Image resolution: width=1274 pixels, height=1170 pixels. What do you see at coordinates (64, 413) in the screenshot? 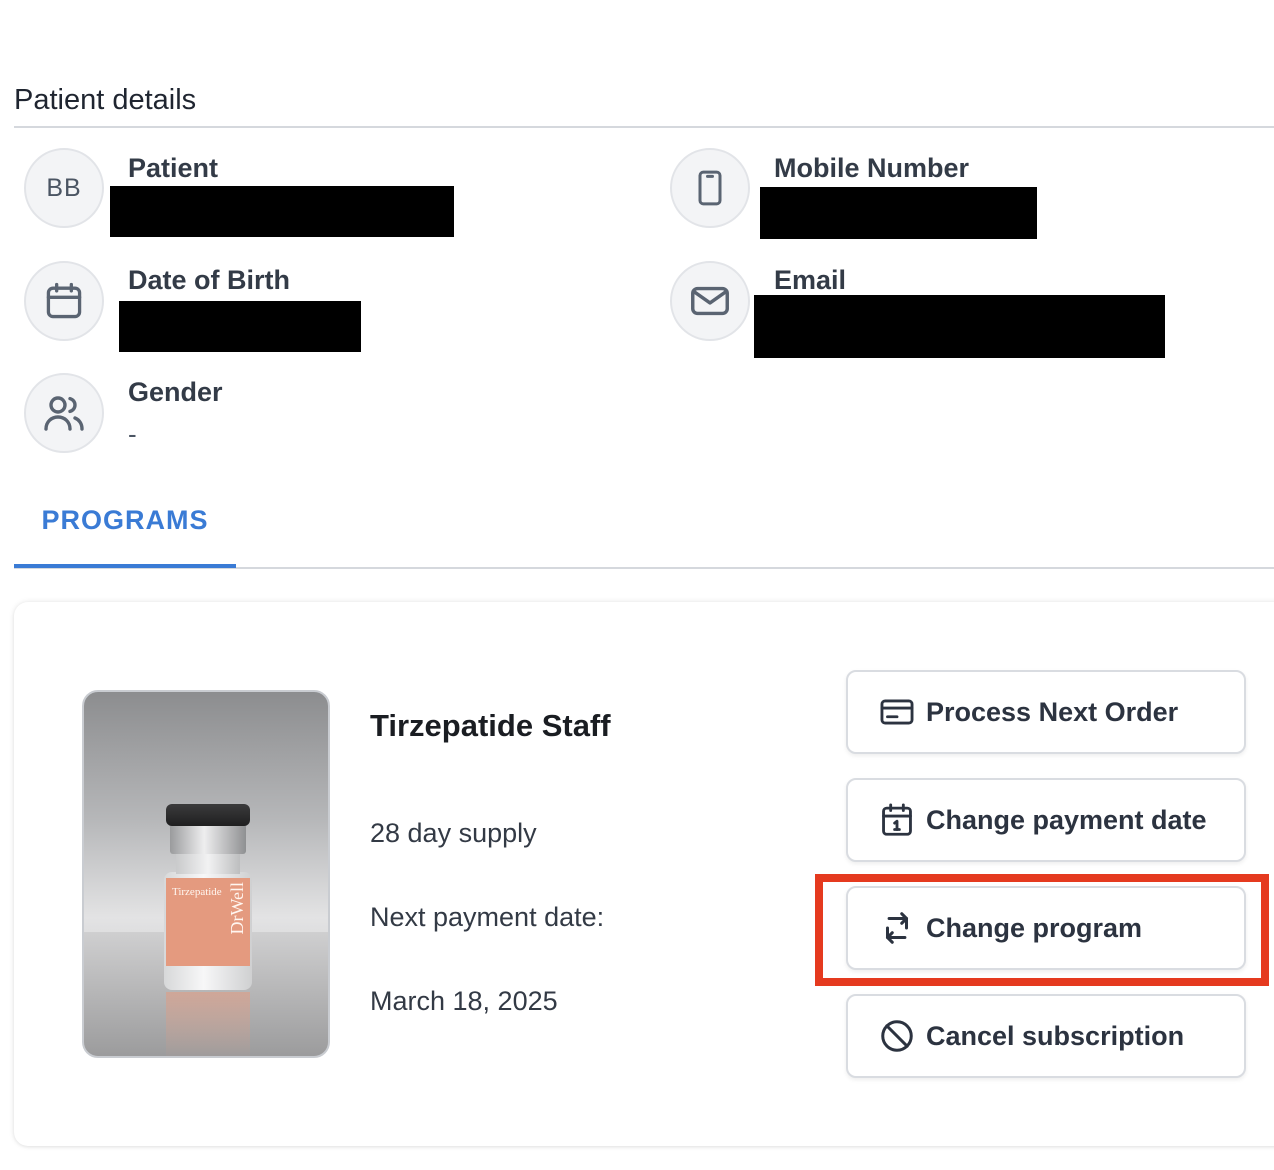
I see `users-icon` at bounding box center [64, 413].